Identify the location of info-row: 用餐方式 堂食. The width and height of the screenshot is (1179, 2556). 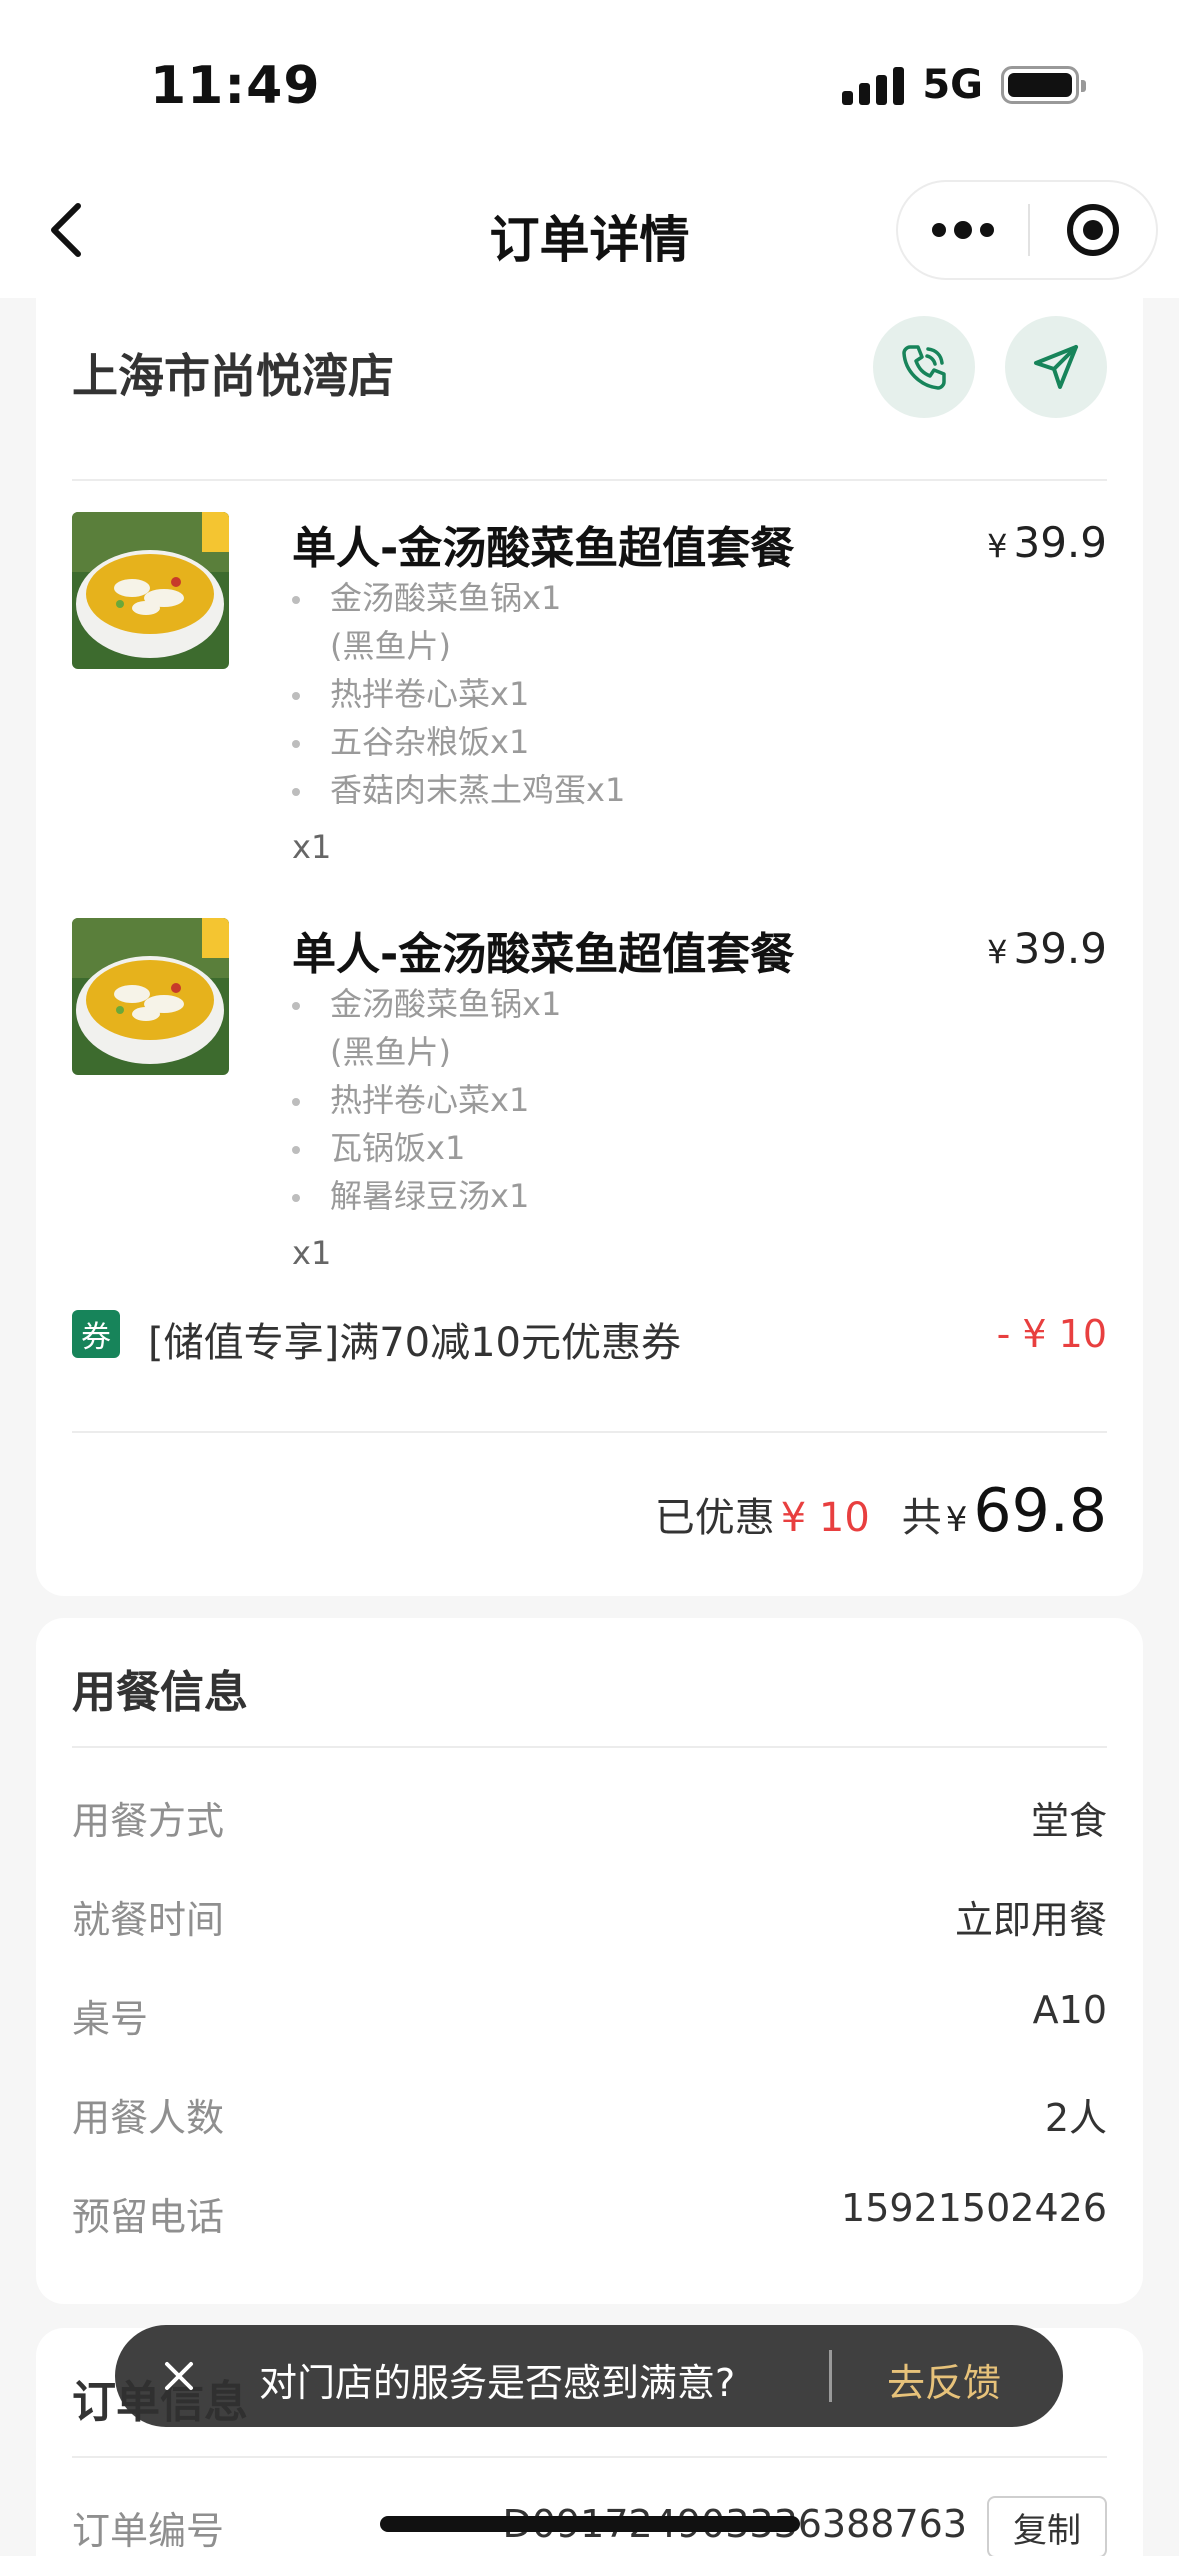
(589, 1820).